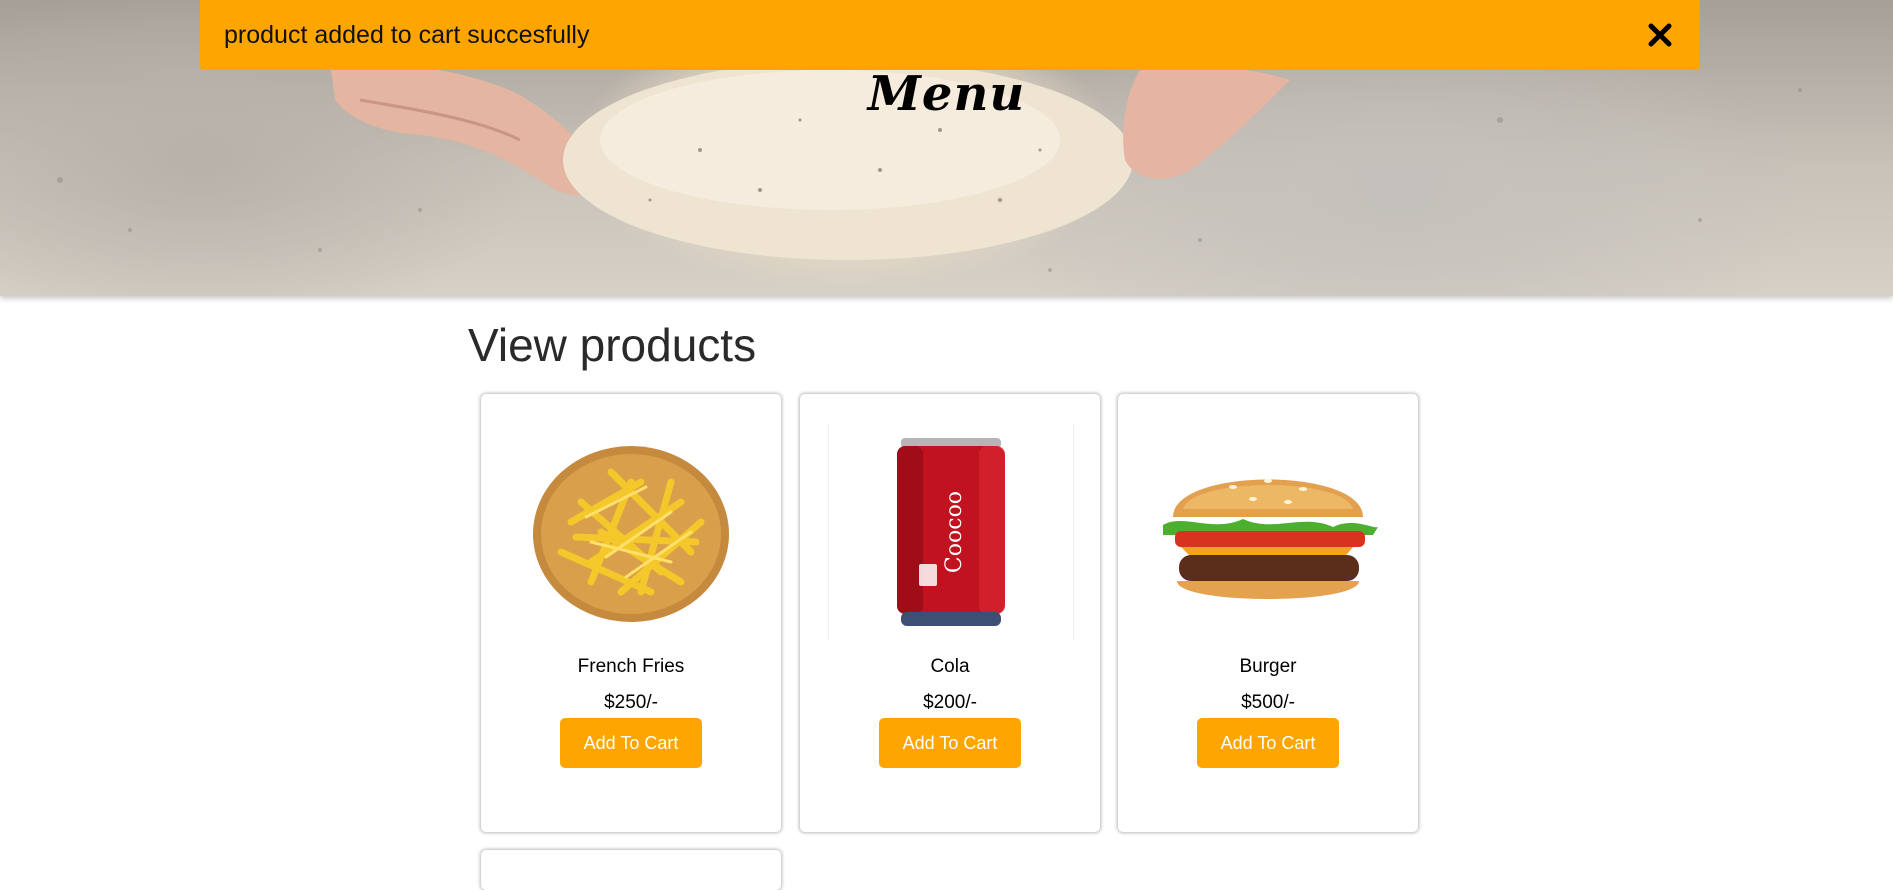 Image resolution: width=1893 pixels, height=890 pixels. Describe the element at coordinates (407, 34) in the screenshot. I see `notification-message: product added to cart succesfully` at that location.